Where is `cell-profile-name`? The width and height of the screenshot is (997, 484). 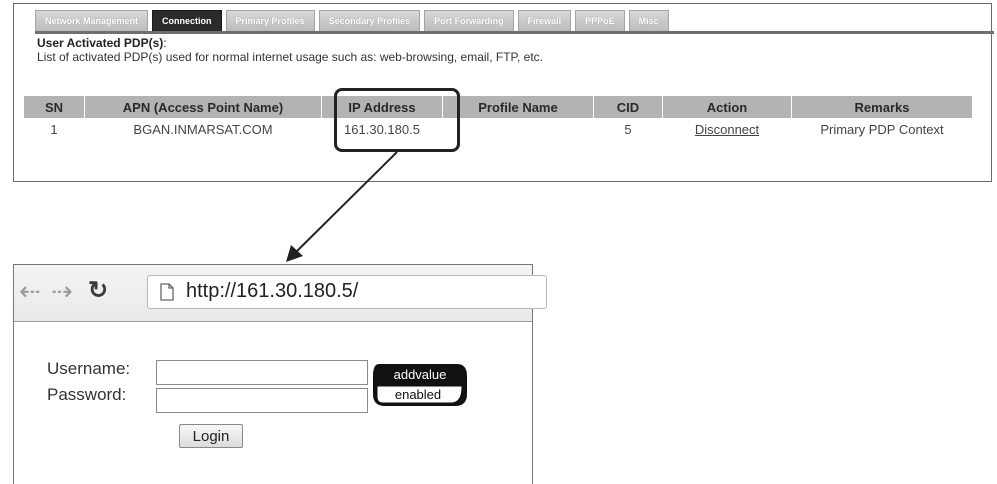 cell-profile-name is located at coordinates (518, 129).